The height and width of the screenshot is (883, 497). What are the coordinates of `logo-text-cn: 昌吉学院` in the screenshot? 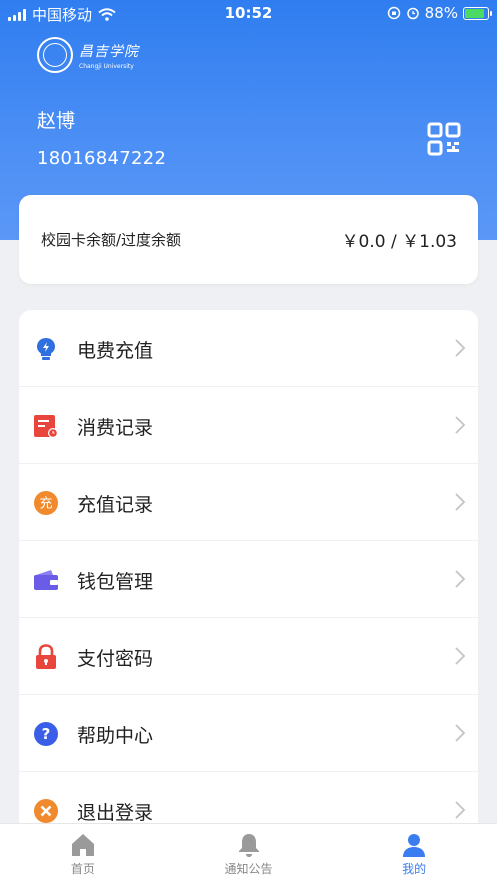 It's located at (109, 51).